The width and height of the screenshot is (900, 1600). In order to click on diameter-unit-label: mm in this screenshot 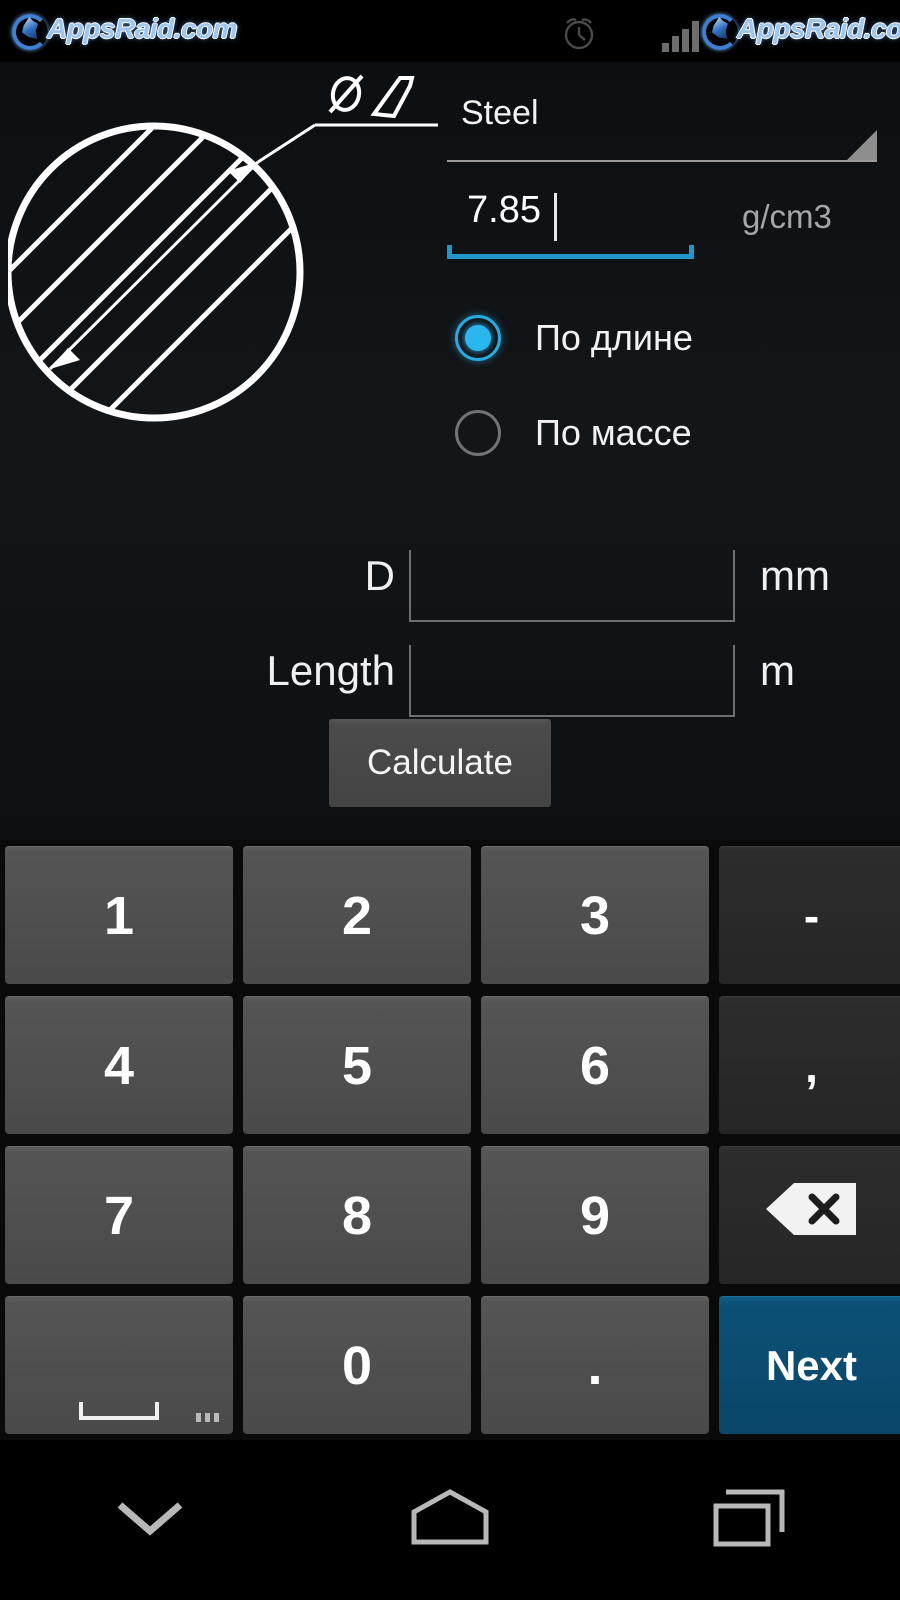, I will do `click(795, 575)`.